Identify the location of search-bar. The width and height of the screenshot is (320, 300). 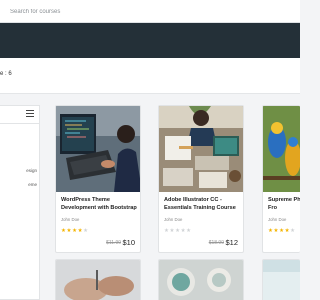
(150, 11).